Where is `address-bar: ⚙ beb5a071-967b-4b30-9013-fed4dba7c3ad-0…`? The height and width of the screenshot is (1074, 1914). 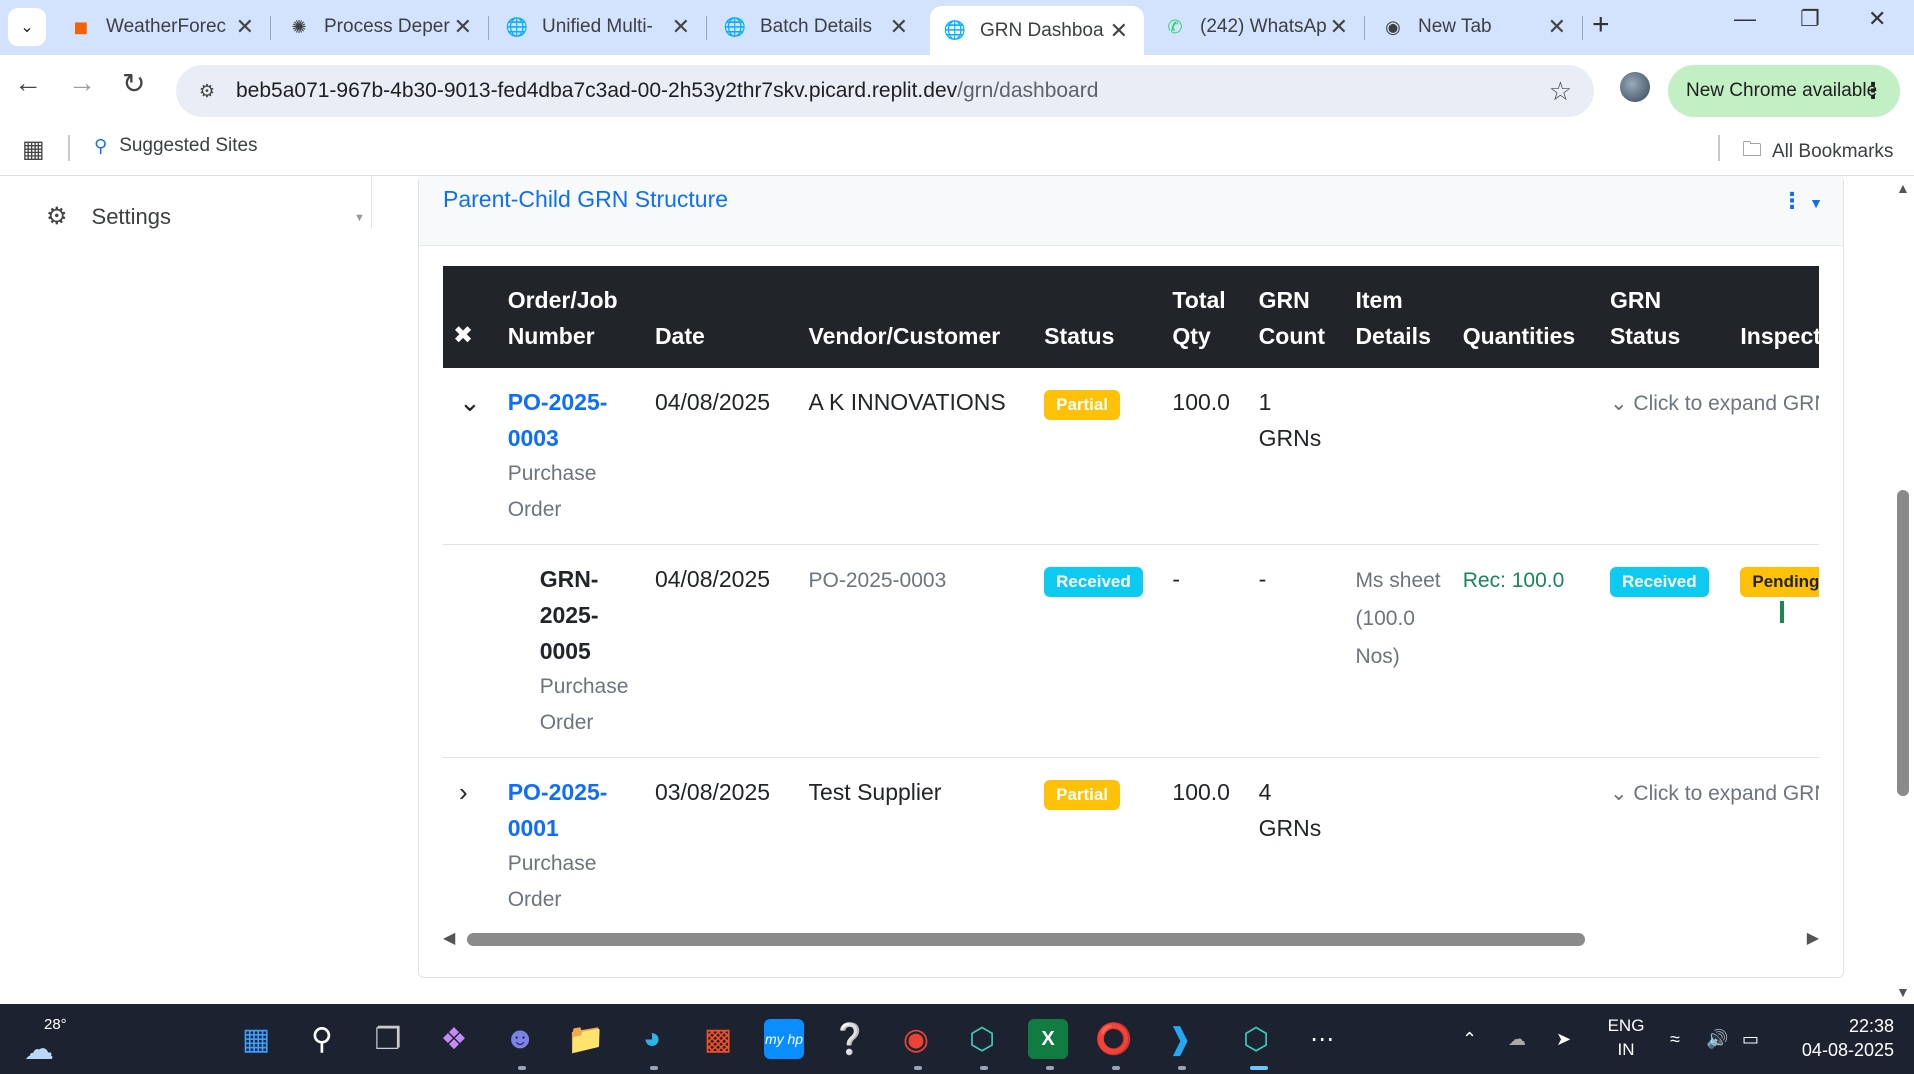
address-bar: ⚙ beb5a071-967b-4b30-9013-fed4dba7c3ad-0… is located at coordinates (885, 91).